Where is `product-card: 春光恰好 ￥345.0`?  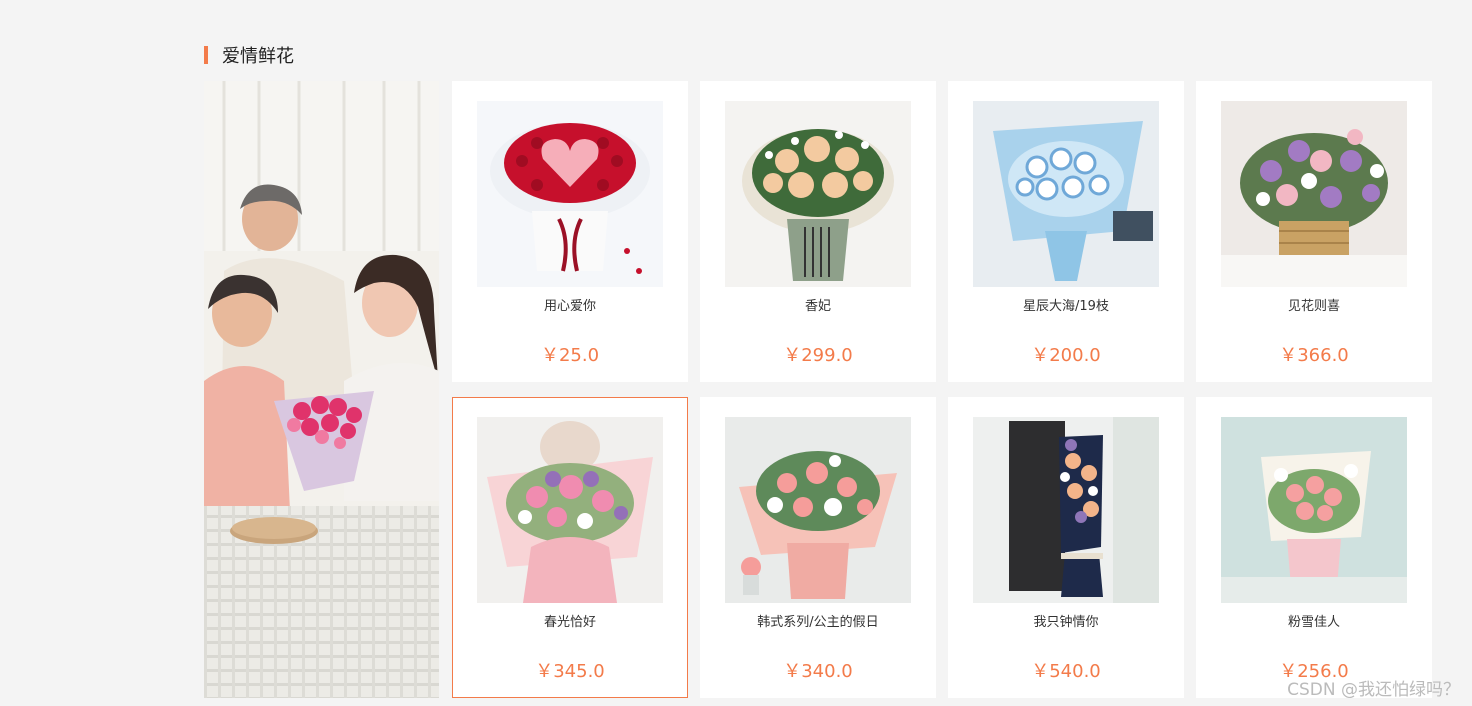 product-card: 春光恰好 ￥345.0 is located at coordinates (570, 547).